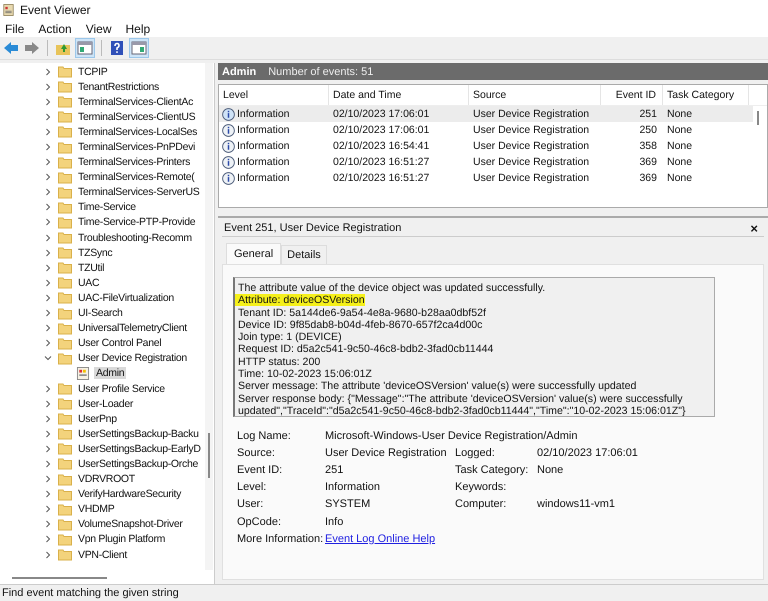 Image resolution: width=768 pixels, height=601 pixels. What do you see at coordinates (117, 48) in the screenshot?
I see `help-icon` at bounding box center [117, 48].